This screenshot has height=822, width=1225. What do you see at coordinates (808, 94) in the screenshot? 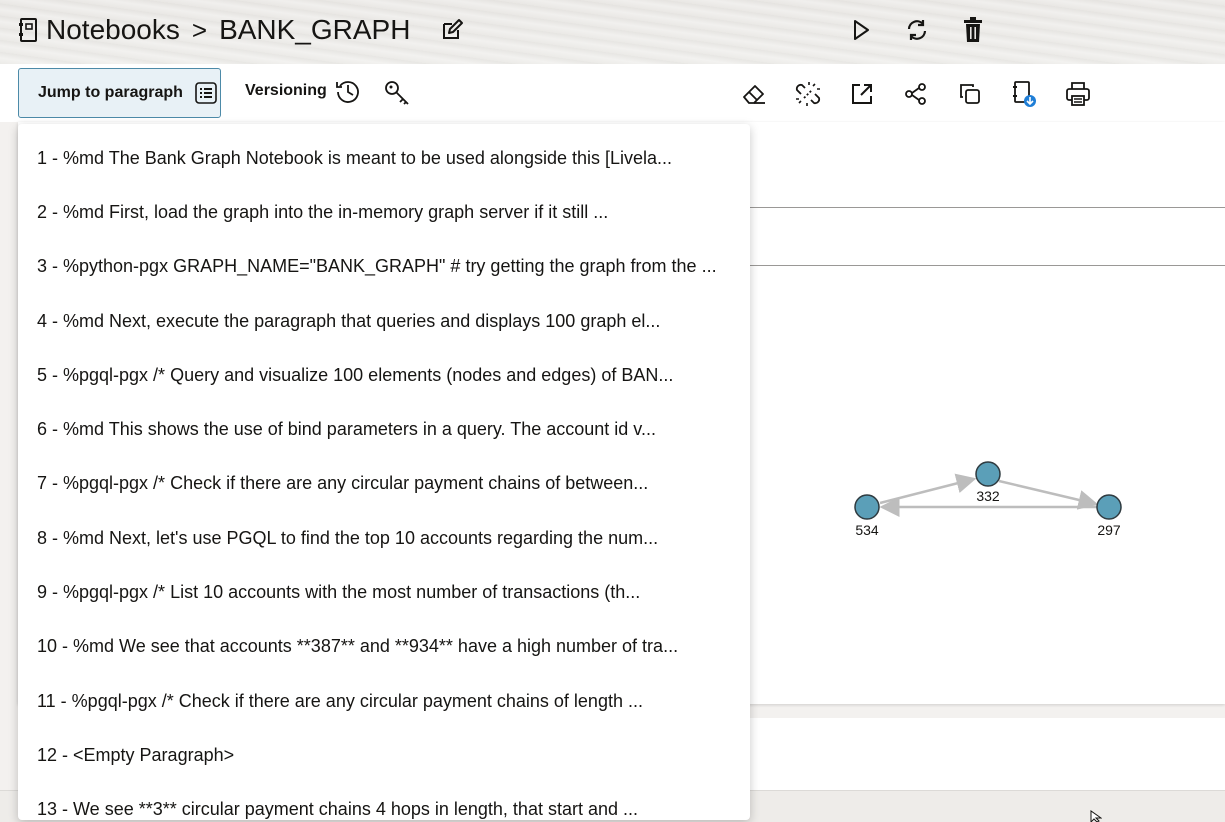
I see `unlink-icon` at bounding box center [808, 94].